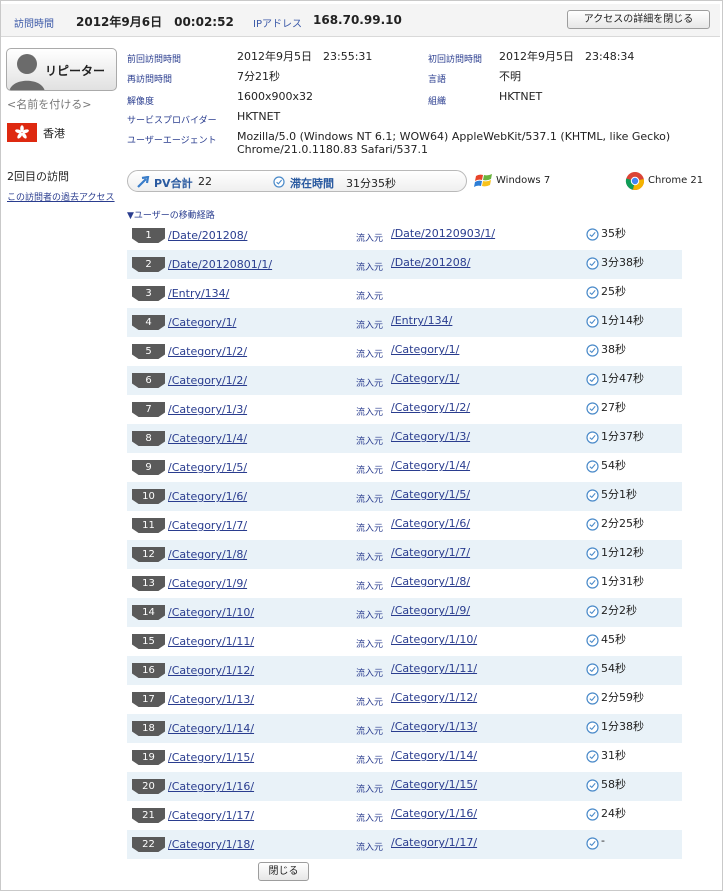 This screenshot has height=891, width=723. What do you see at coordinates (434, 668) in the screenshot?
I see `referrer-link: /Category/1/11/` at bounding box center [434, 668].